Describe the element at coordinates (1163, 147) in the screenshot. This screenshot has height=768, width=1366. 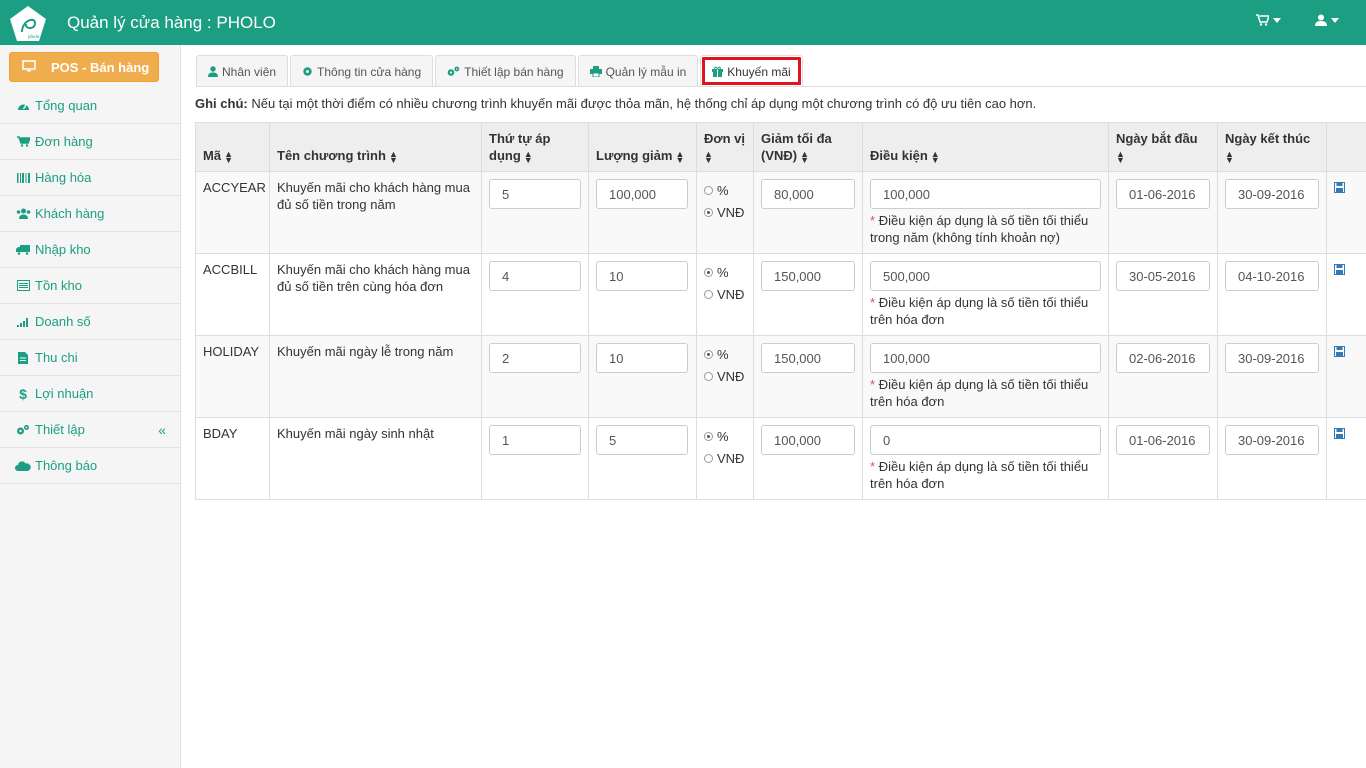
I see `header-start: Ngày bắt đầu ▲ ▼` at that location.